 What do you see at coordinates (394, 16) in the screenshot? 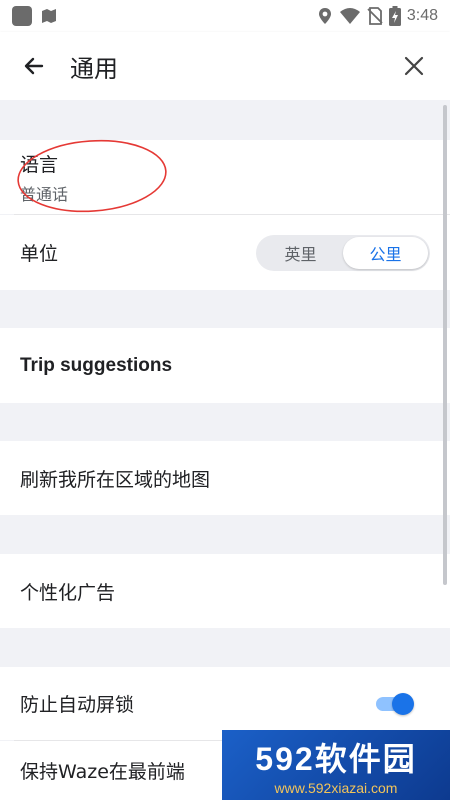
I see `battery-charging-icon` at bounding box center [394, 16].